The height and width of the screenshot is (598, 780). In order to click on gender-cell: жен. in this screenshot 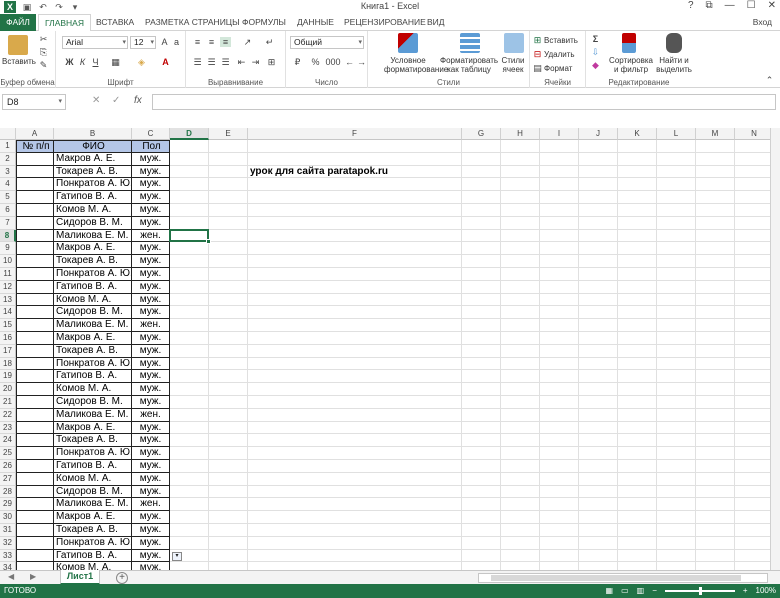, I will do `click(151, 236)`.